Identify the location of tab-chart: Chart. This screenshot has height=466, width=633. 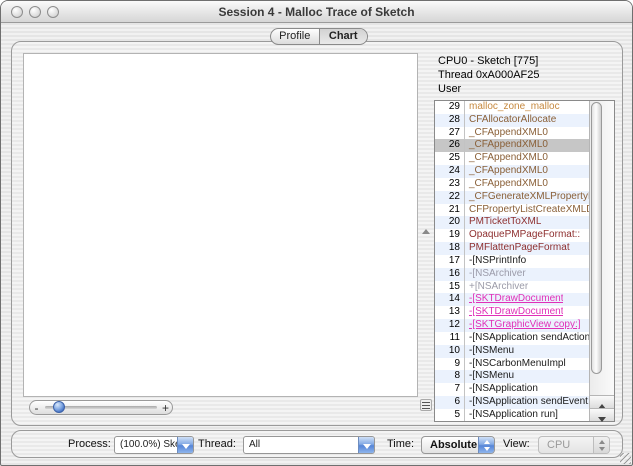
(342, 36).